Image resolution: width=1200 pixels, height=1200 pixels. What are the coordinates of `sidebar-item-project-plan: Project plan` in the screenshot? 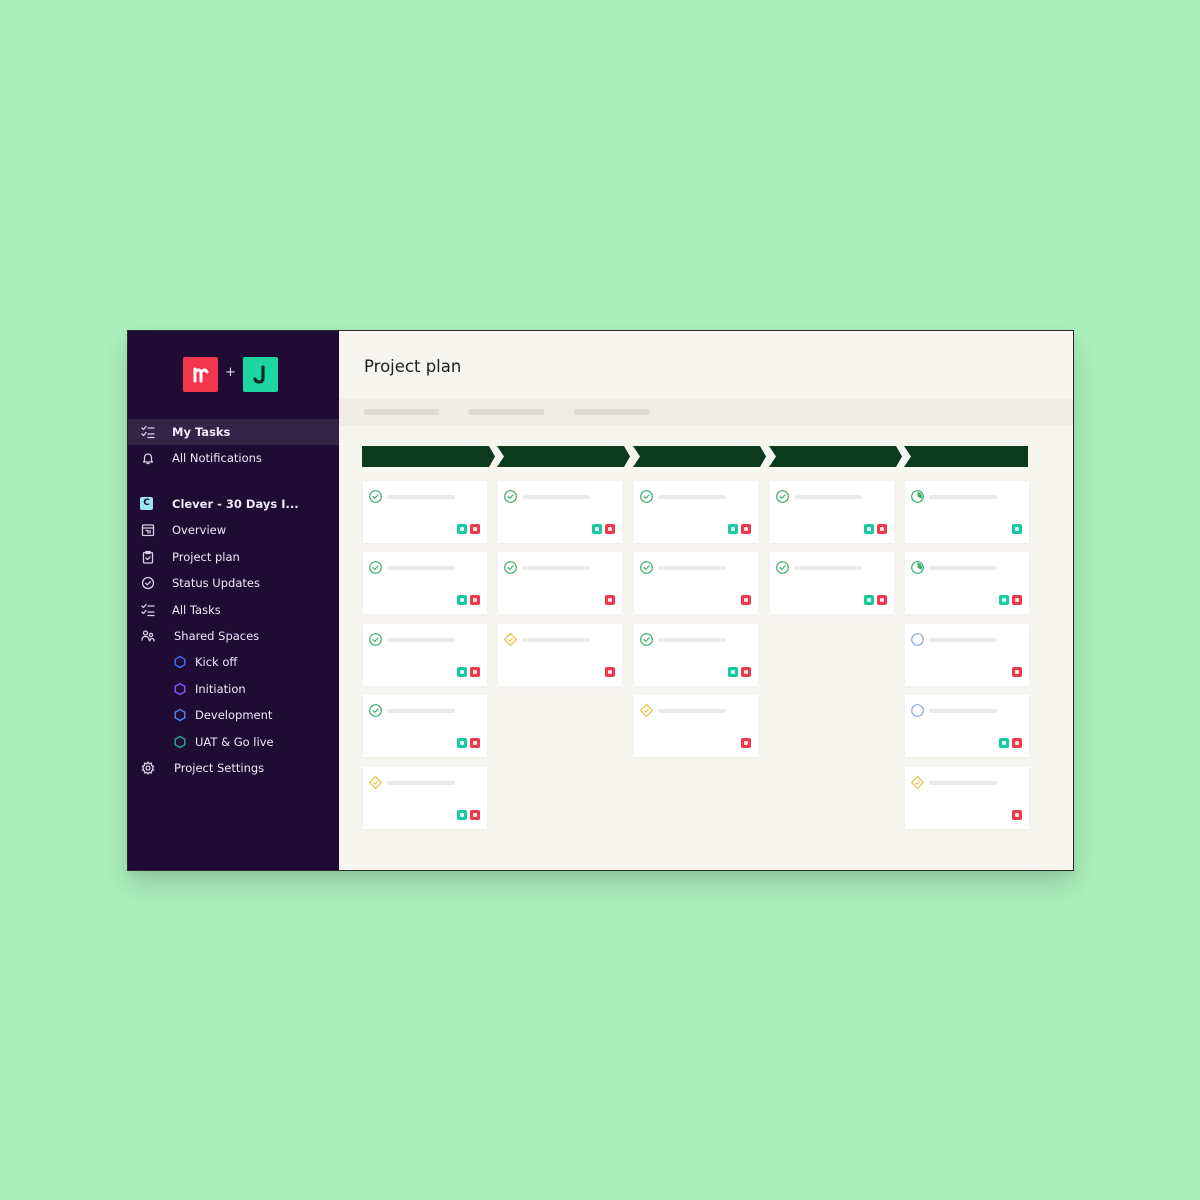 It's located at (233, 557).